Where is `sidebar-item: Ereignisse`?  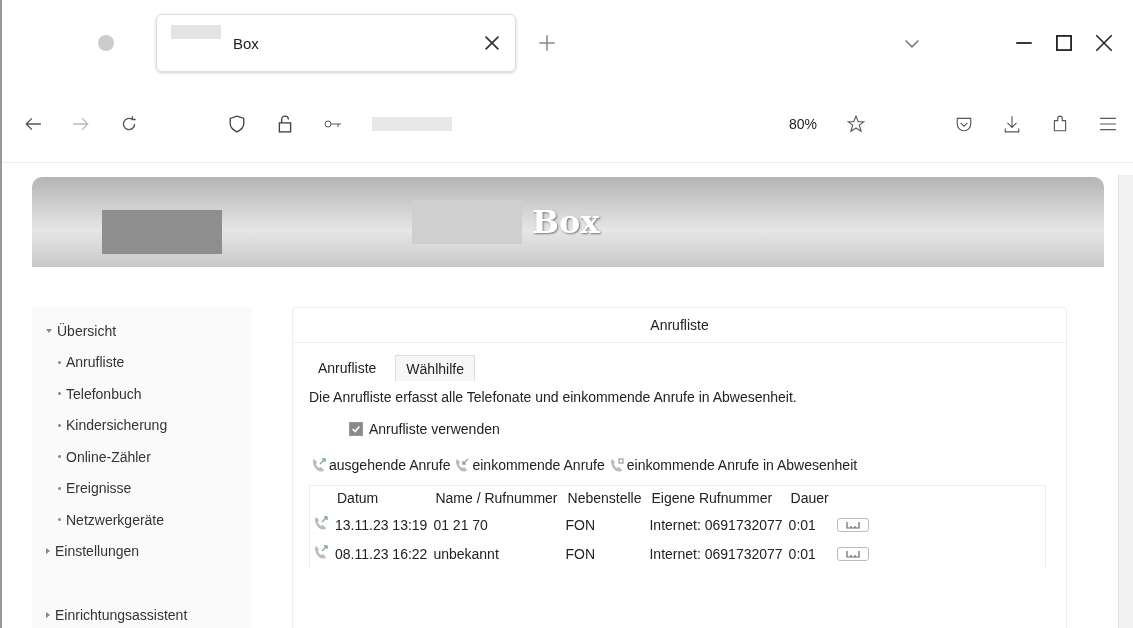 sidebar-item: Ereignisse is located at coordinates (99, 488).